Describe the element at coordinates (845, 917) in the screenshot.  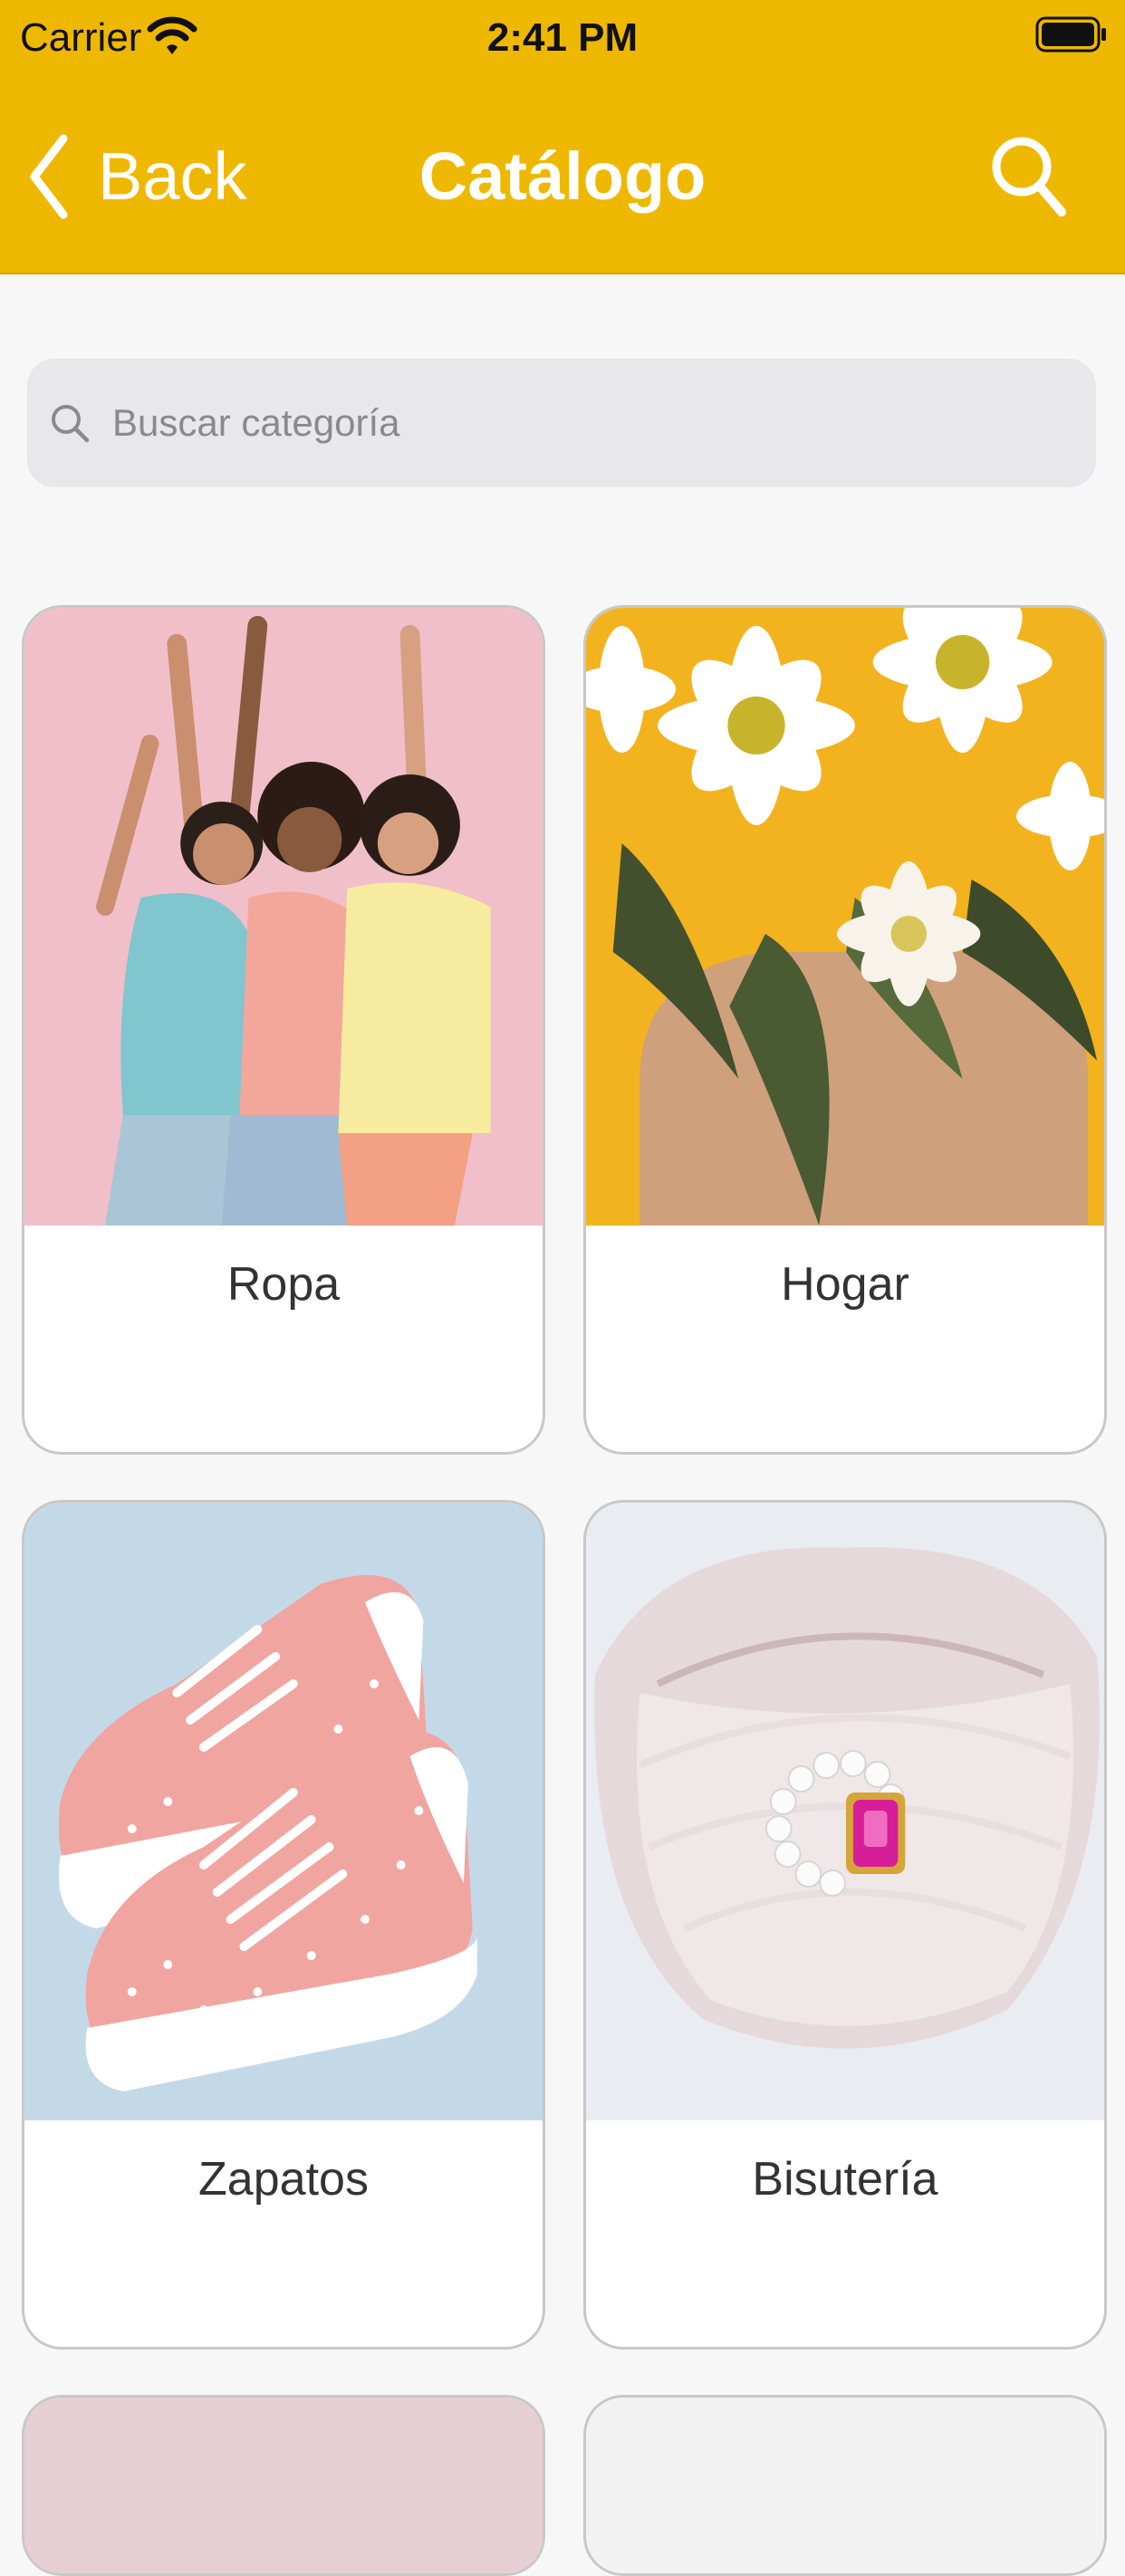
I see `category-image-hogar` at that location.